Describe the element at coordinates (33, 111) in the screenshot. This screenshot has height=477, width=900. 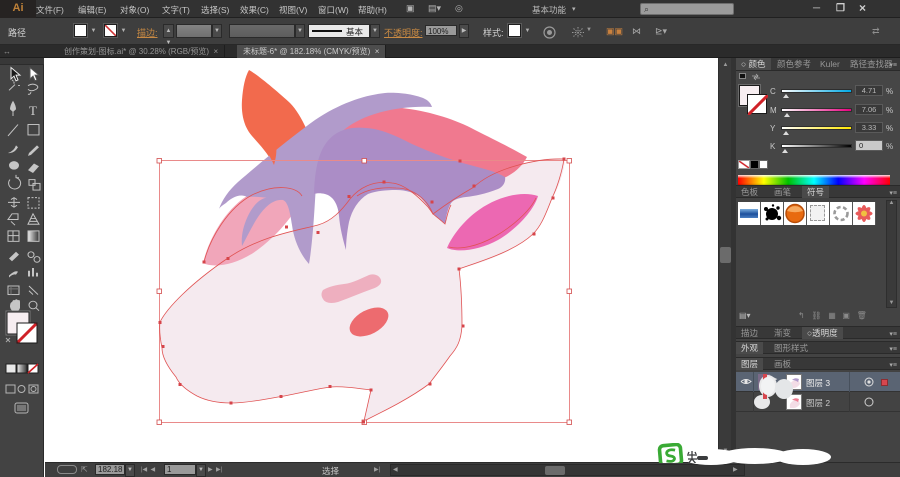
I see `svg-text: T` at that location.